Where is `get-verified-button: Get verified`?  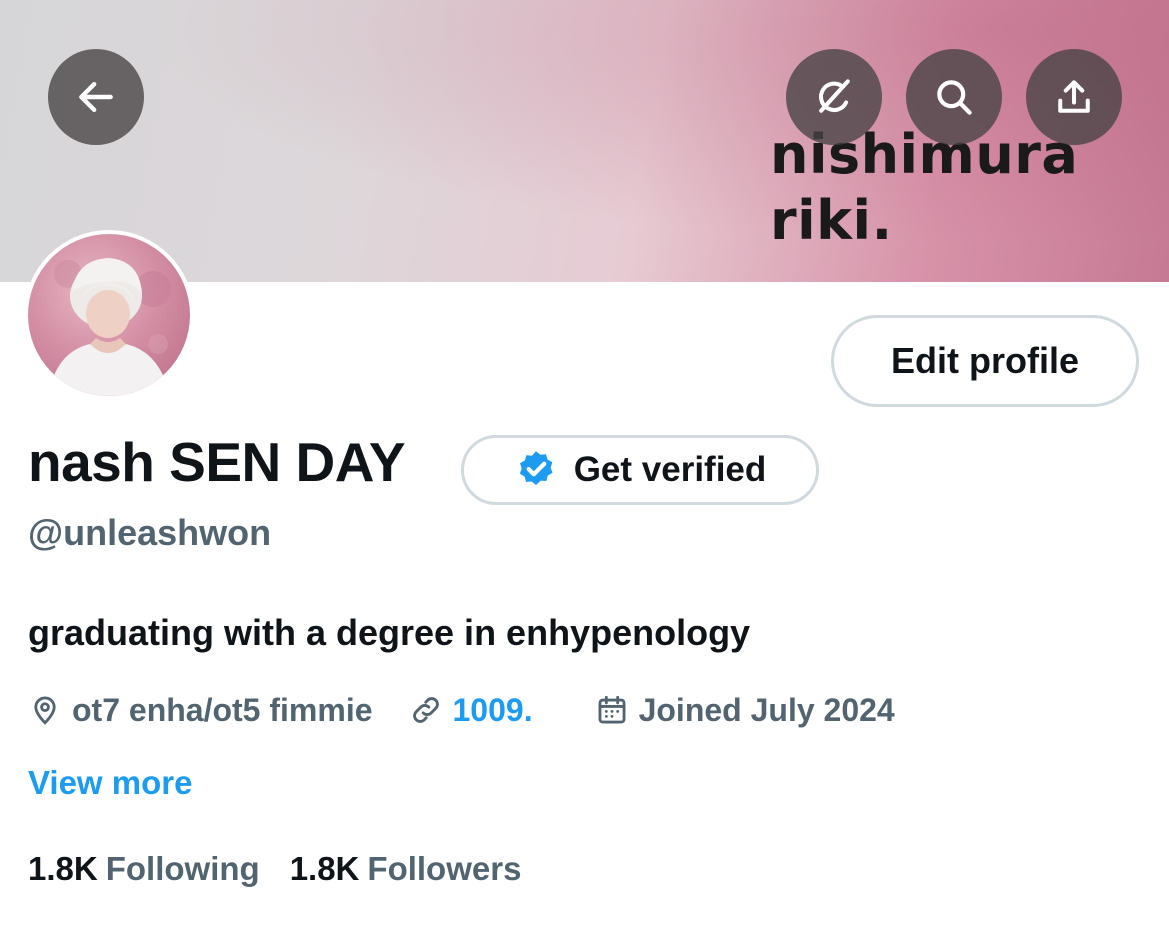 get-verified-button: Get verified is located at coordinates (640, 470).